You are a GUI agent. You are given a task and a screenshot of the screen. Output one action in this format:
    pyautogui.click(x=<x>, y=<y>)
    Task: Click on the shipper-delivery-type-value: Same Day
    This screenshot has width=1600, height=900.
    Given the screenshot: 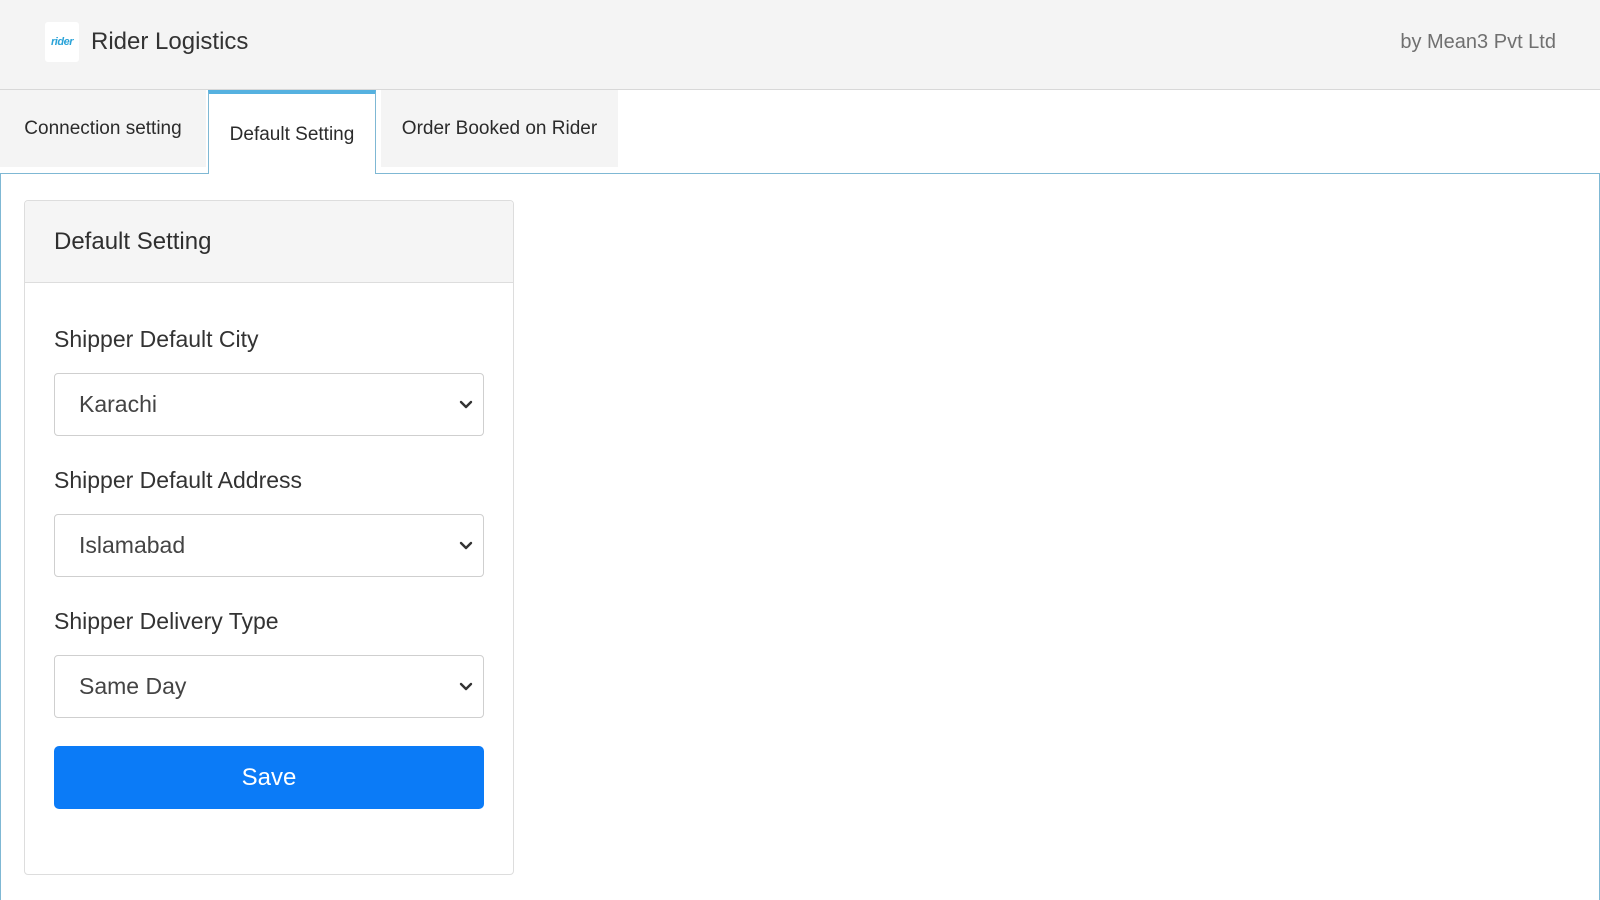 What is the action you would take?
    pyautogui.click(x=133, y=686)
    